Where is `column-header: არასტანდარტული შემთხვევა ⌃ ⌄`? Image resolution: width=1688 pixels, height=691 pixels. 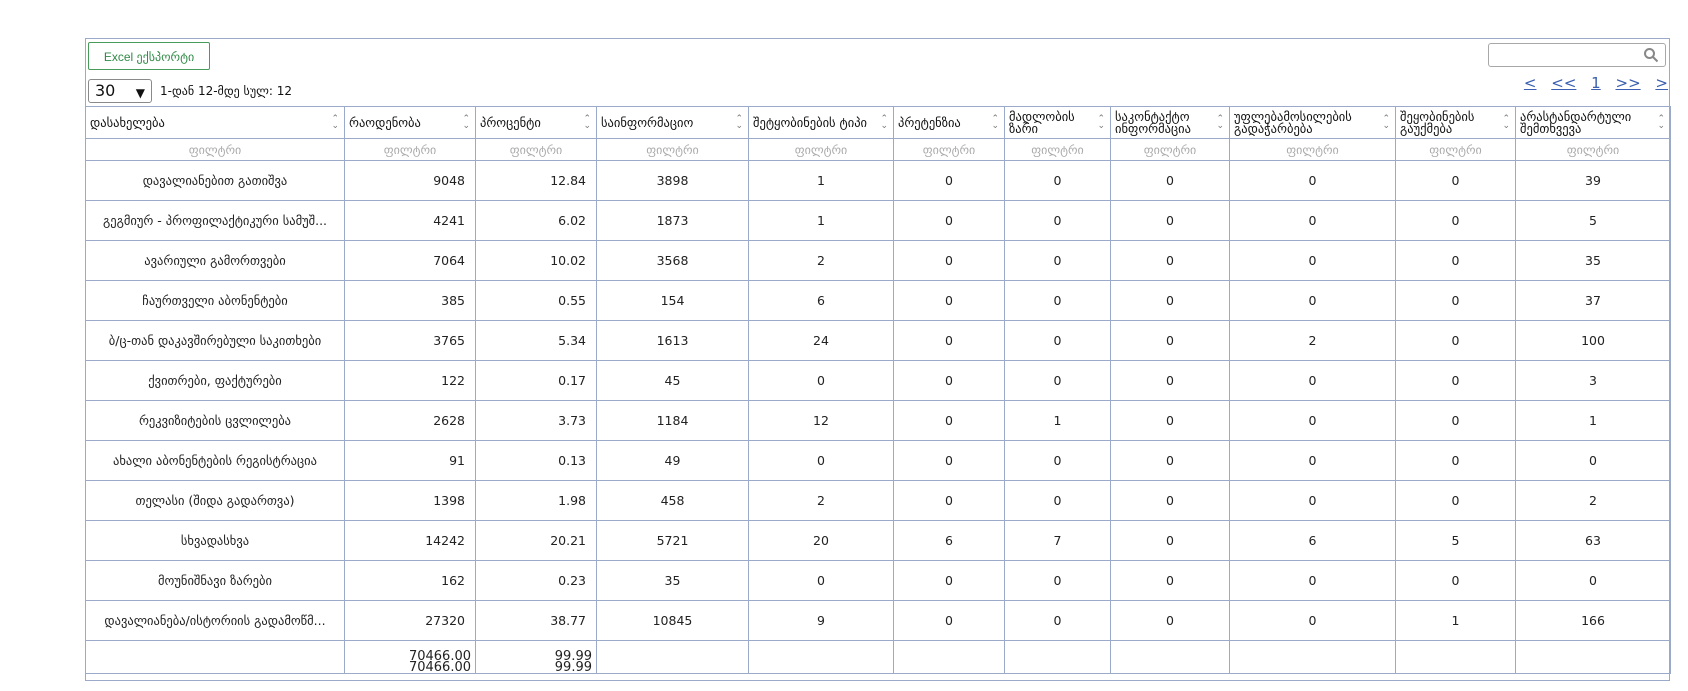
column-header: არასტანდარტული შემთხვევა ⌃ ⌄ is located at coordinates (1593, 122).